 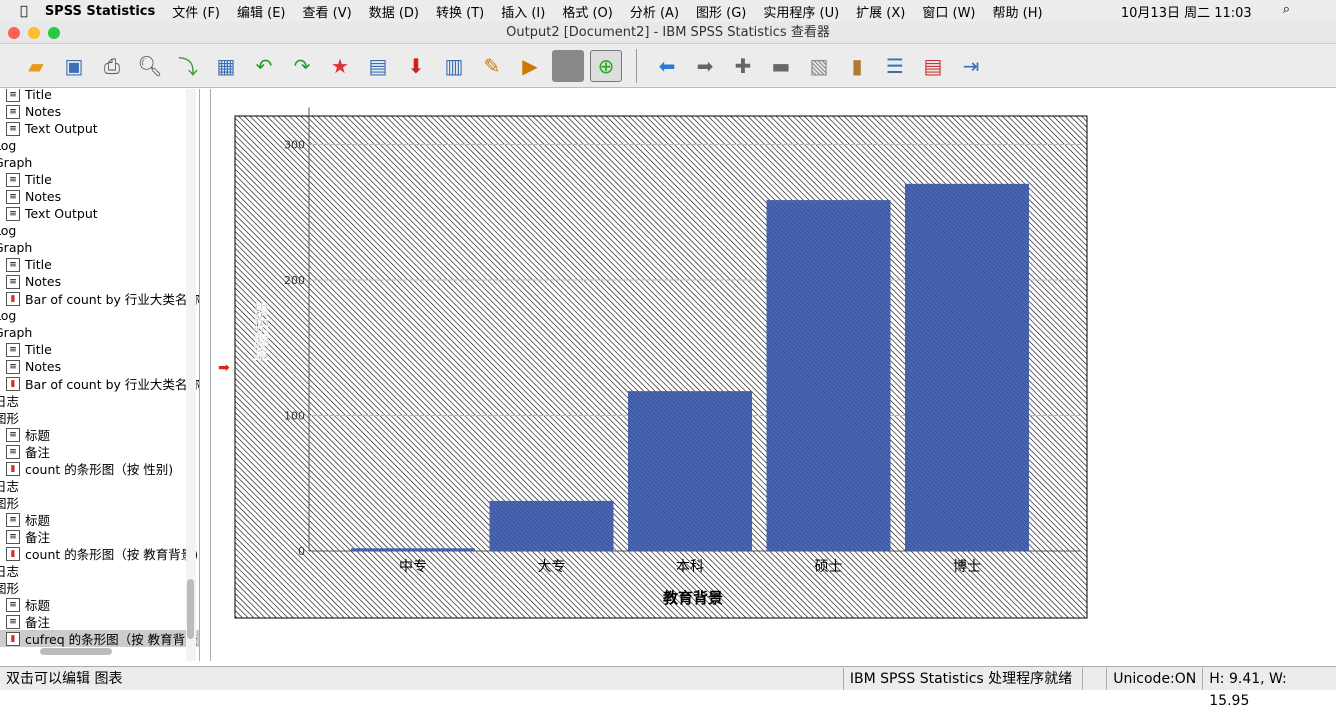 What do you see at coordinates (261, 11) in the screenshot?
I see `menu-item: 编辑 (E)` at bounding box center [261, 11].